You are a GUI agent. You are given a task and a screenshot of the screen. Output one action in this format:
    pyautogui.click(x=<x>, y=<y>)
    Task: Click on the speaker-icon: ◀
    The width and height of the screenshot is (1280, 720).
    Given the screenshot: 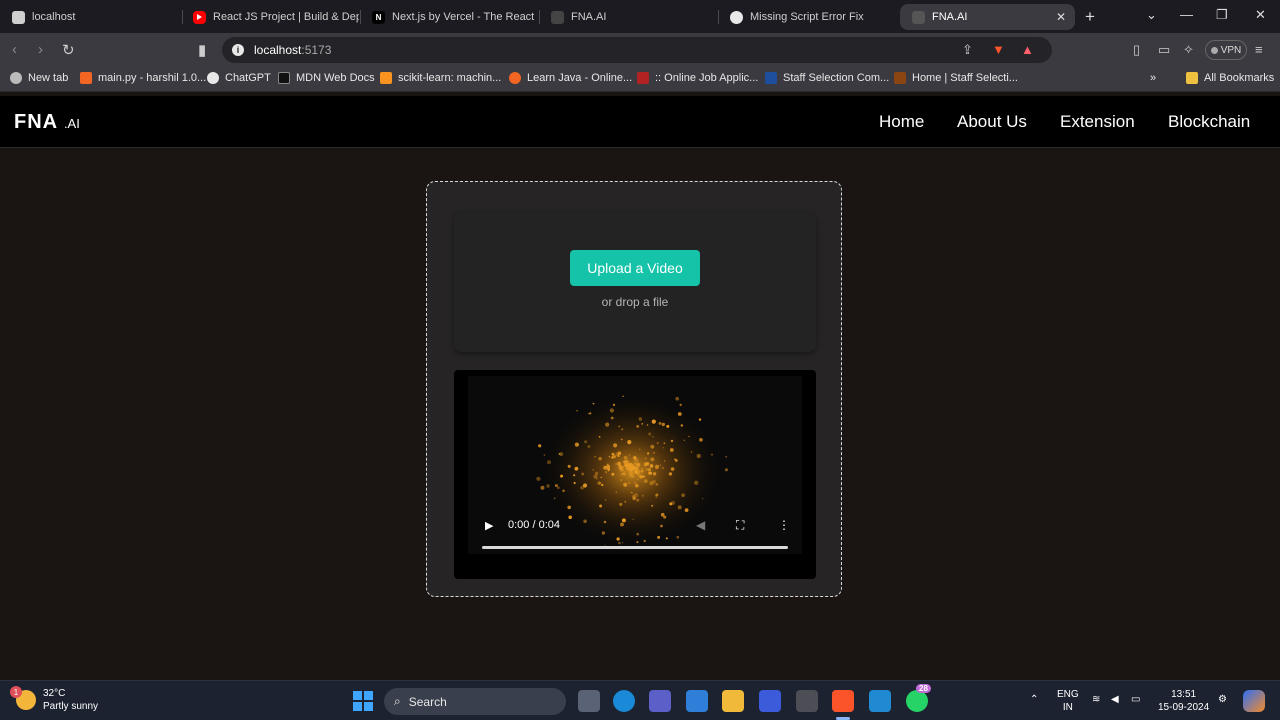 What is the action you would take?
    pyautogui.click(x=1115, y=699)
    